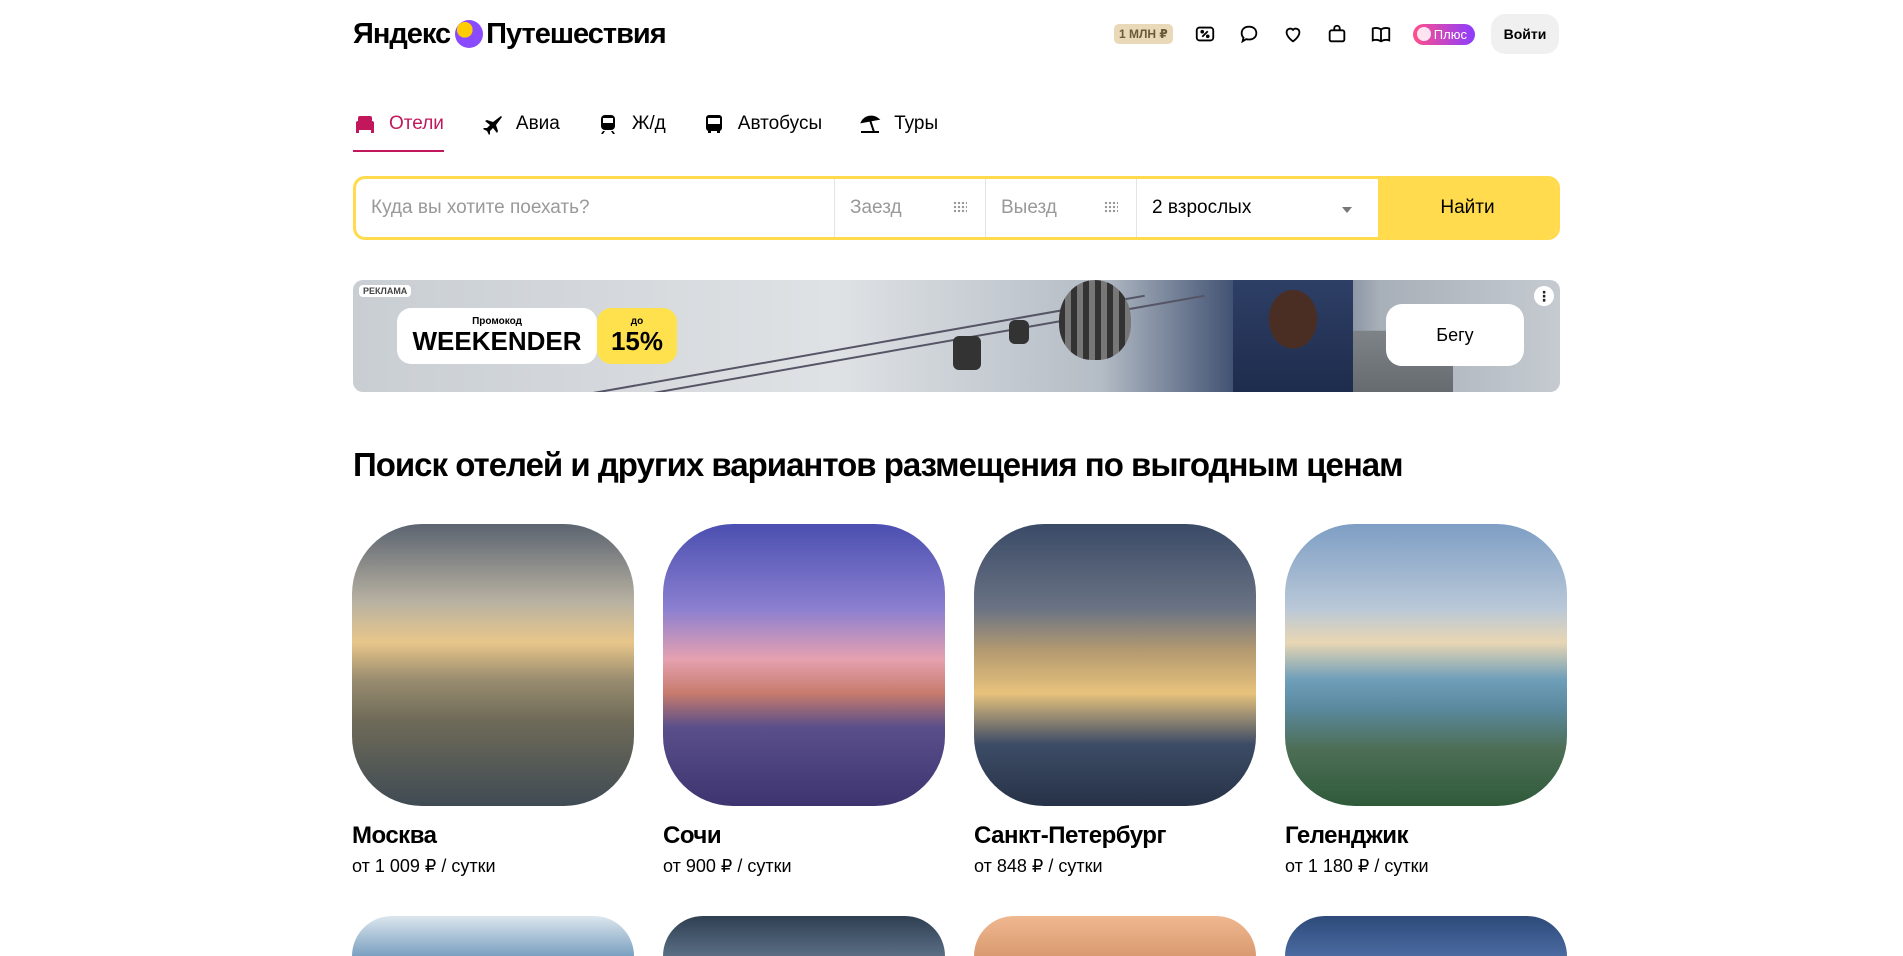 This screenshot has width=1903, height=956. I want to click on service-tabs: Отели Авиа Ж/д Автобусы Туры, so click(663, 130).